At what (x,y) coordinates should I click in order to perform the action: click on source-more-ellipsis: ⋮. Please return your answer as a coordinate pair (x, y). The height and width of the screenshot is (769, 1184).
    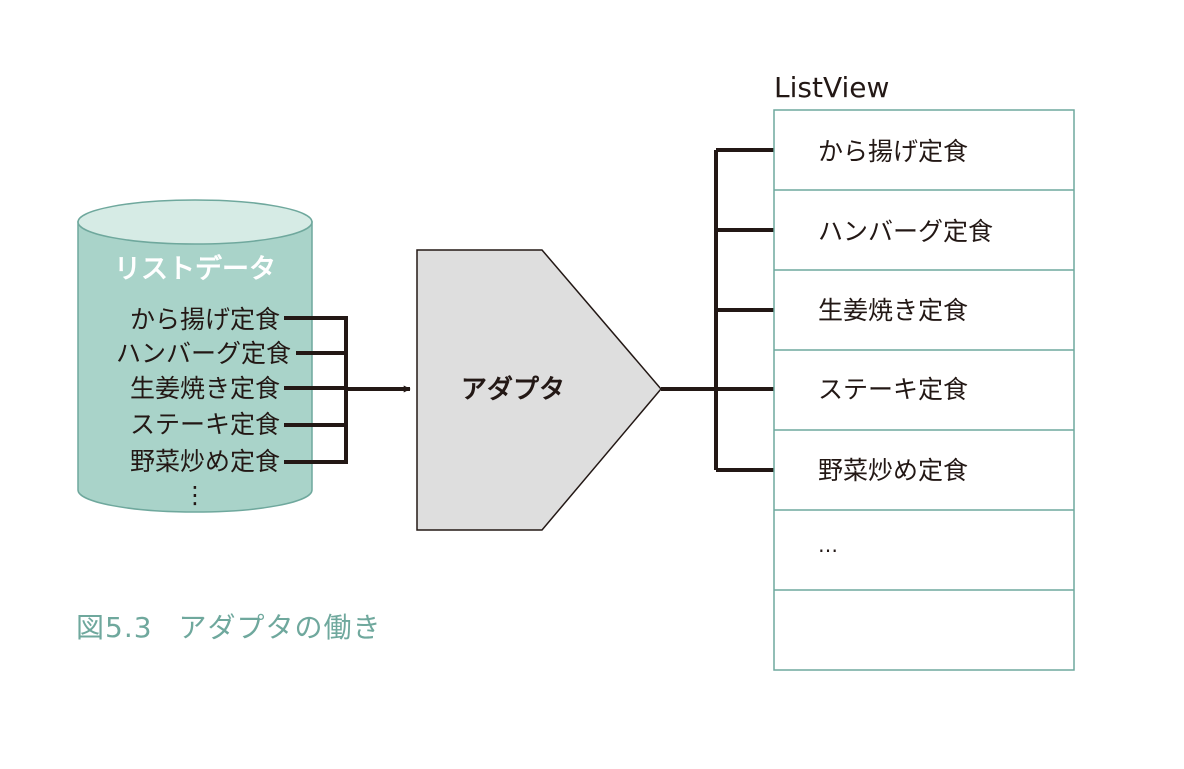
    Looking at the image, I should click on (195, 495).